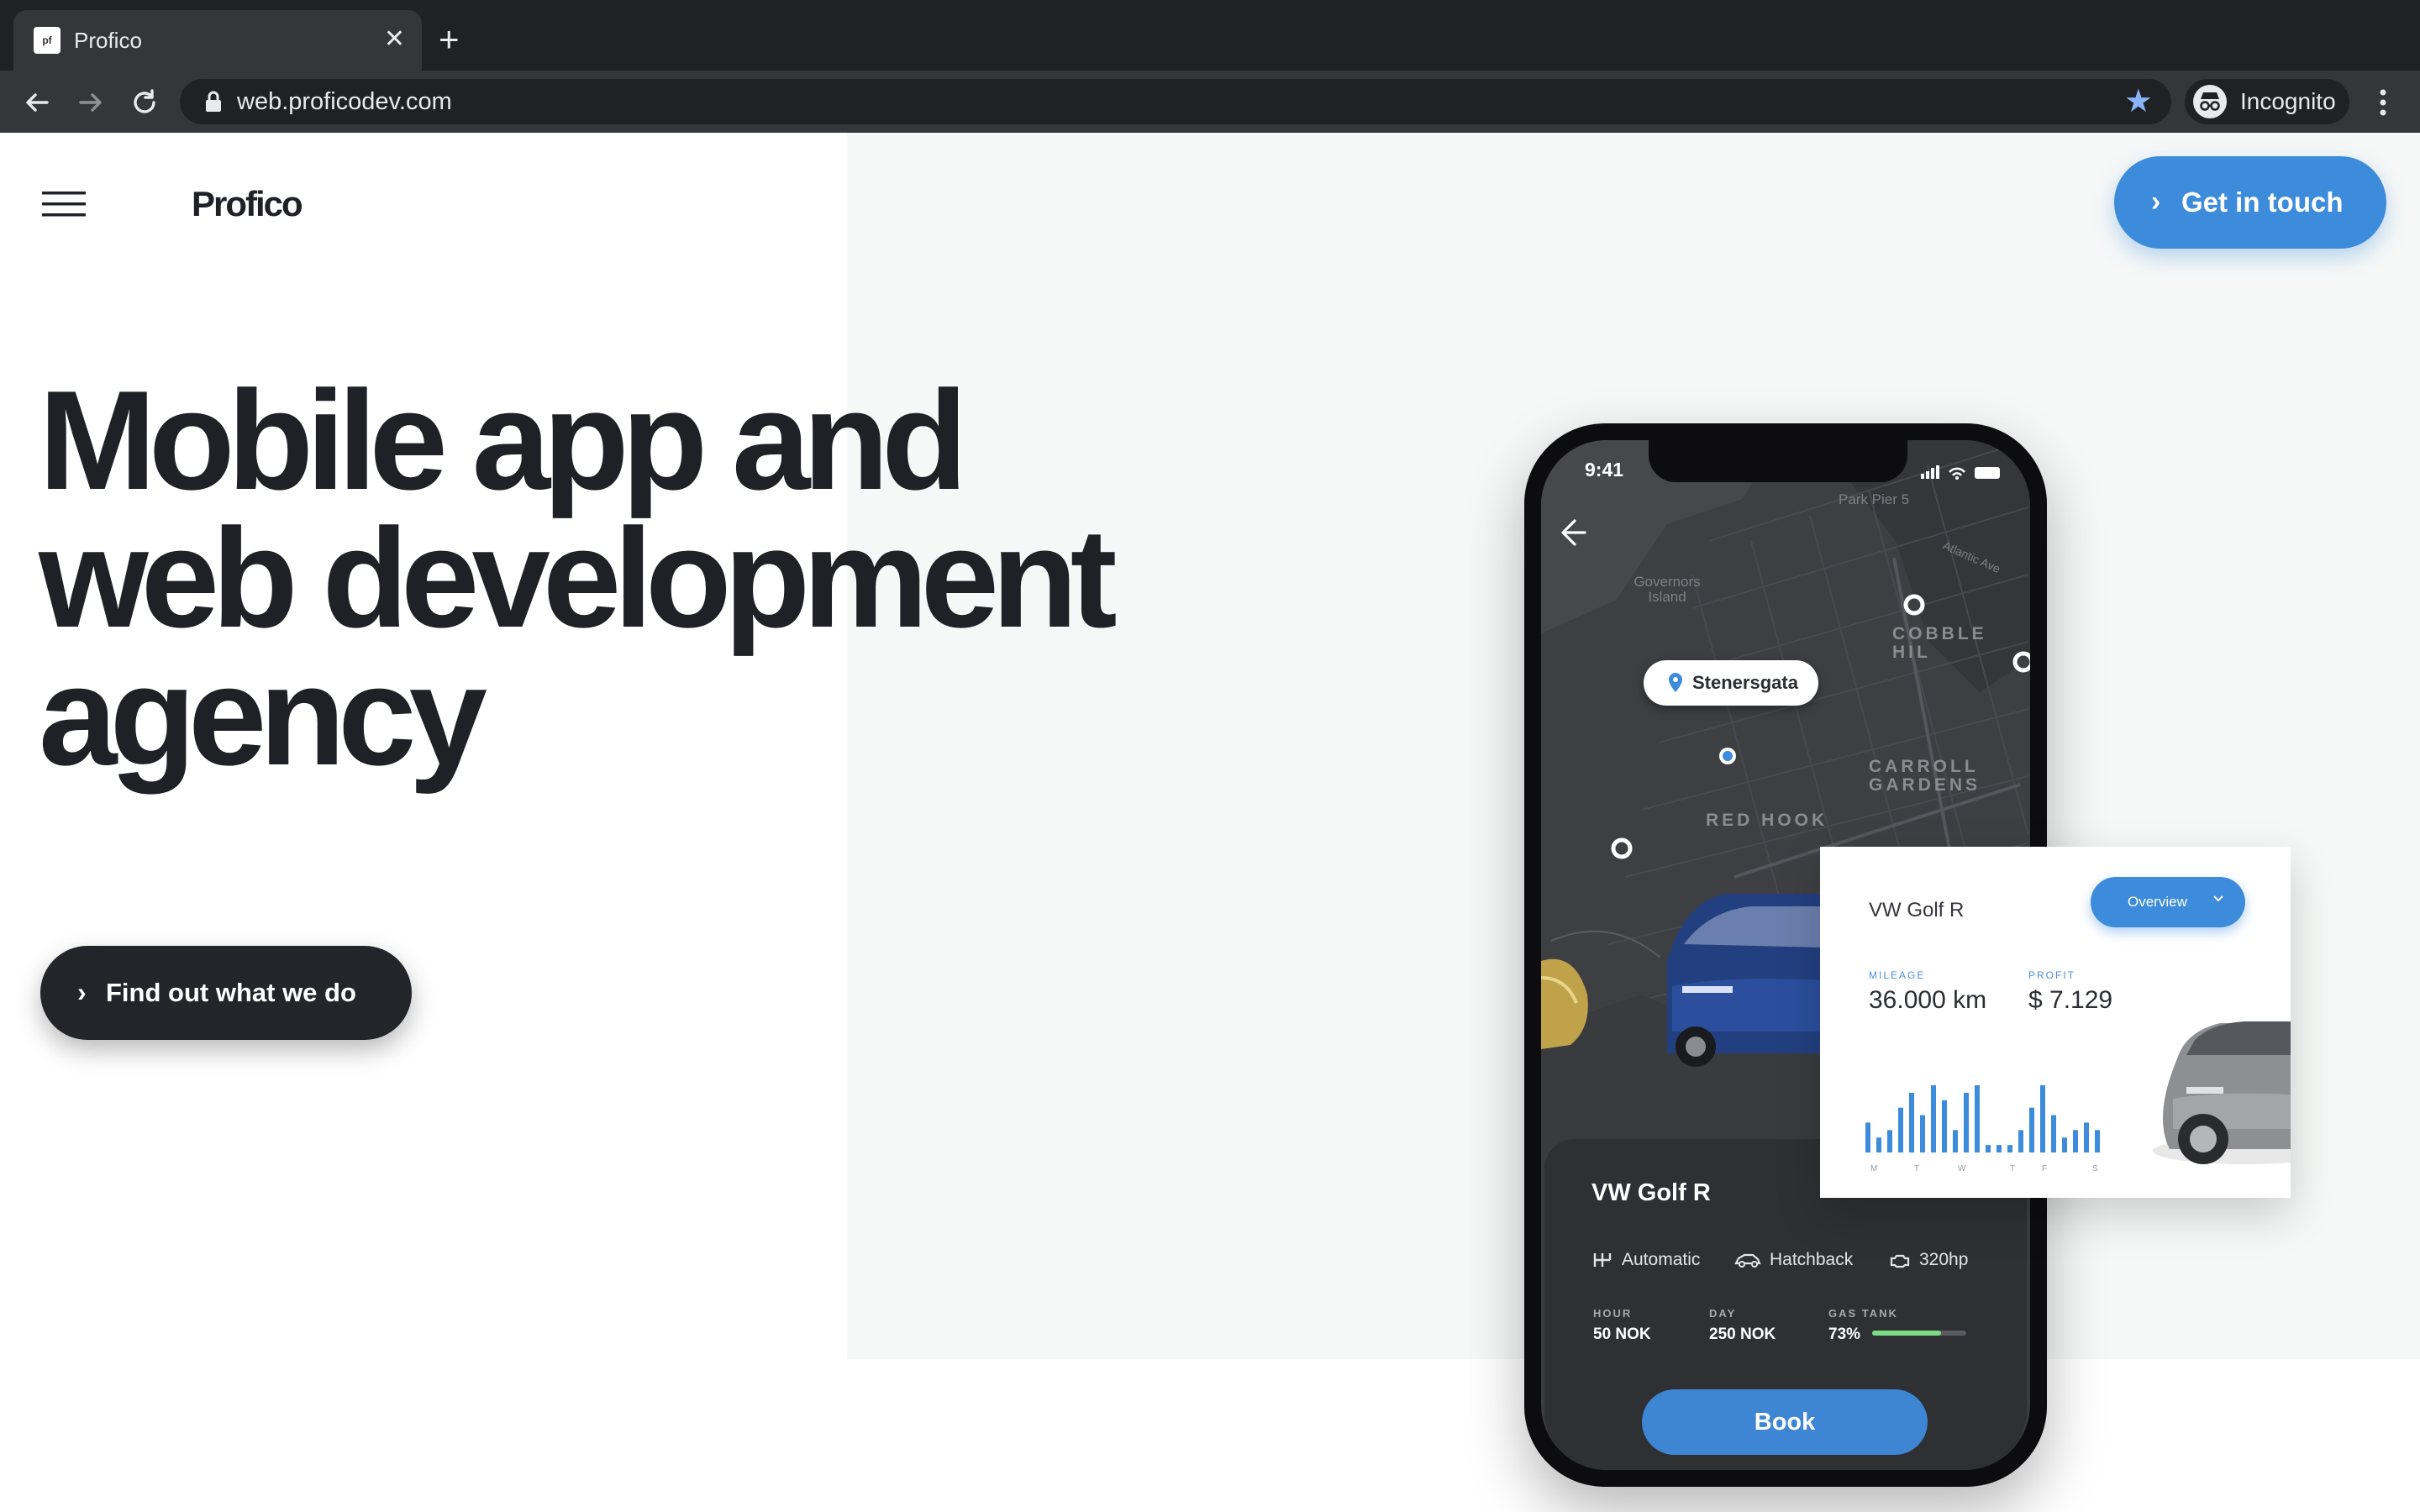  I want to click on lock-icon, so click(214, 102).